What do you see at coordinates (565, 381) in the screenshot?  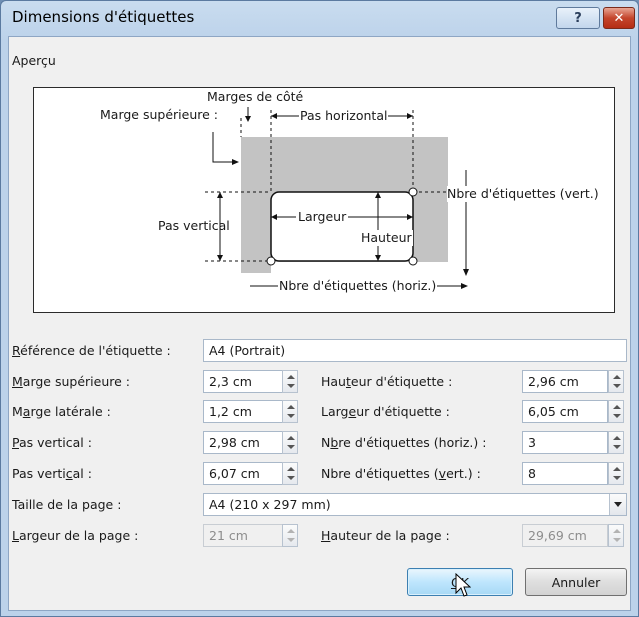 I see `hauteur-etiquette-input: 2,96 cm` at bounding box center [565, 381].